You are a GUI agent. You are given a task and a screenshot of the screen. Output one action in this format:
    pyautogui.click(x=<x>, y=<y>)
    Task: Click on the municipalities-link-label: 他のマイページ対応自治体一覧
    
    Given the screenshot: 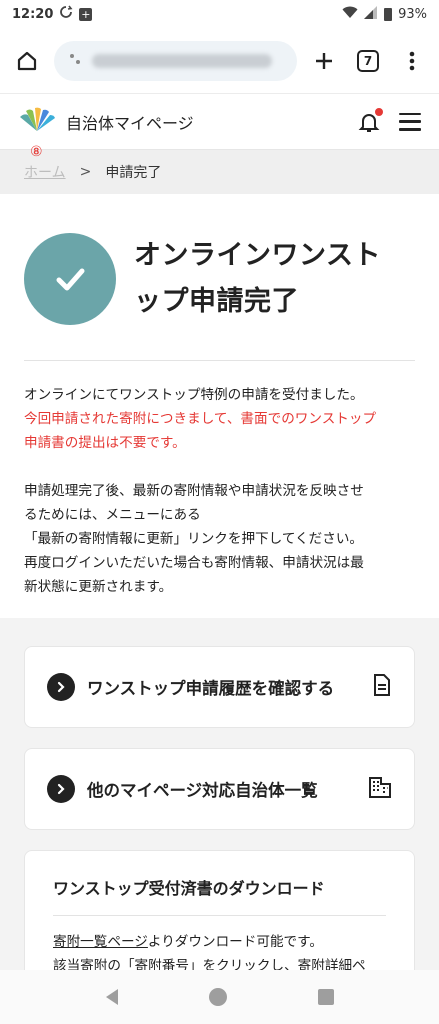 What is the action you would take?
    pyautogui.click(x=202, y=790)
    